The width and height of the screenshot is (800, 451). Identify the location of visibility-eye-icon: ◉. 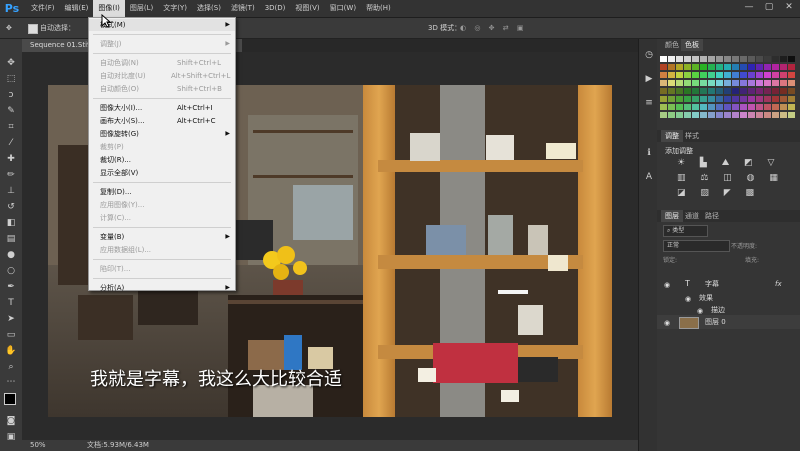
(669, 285).